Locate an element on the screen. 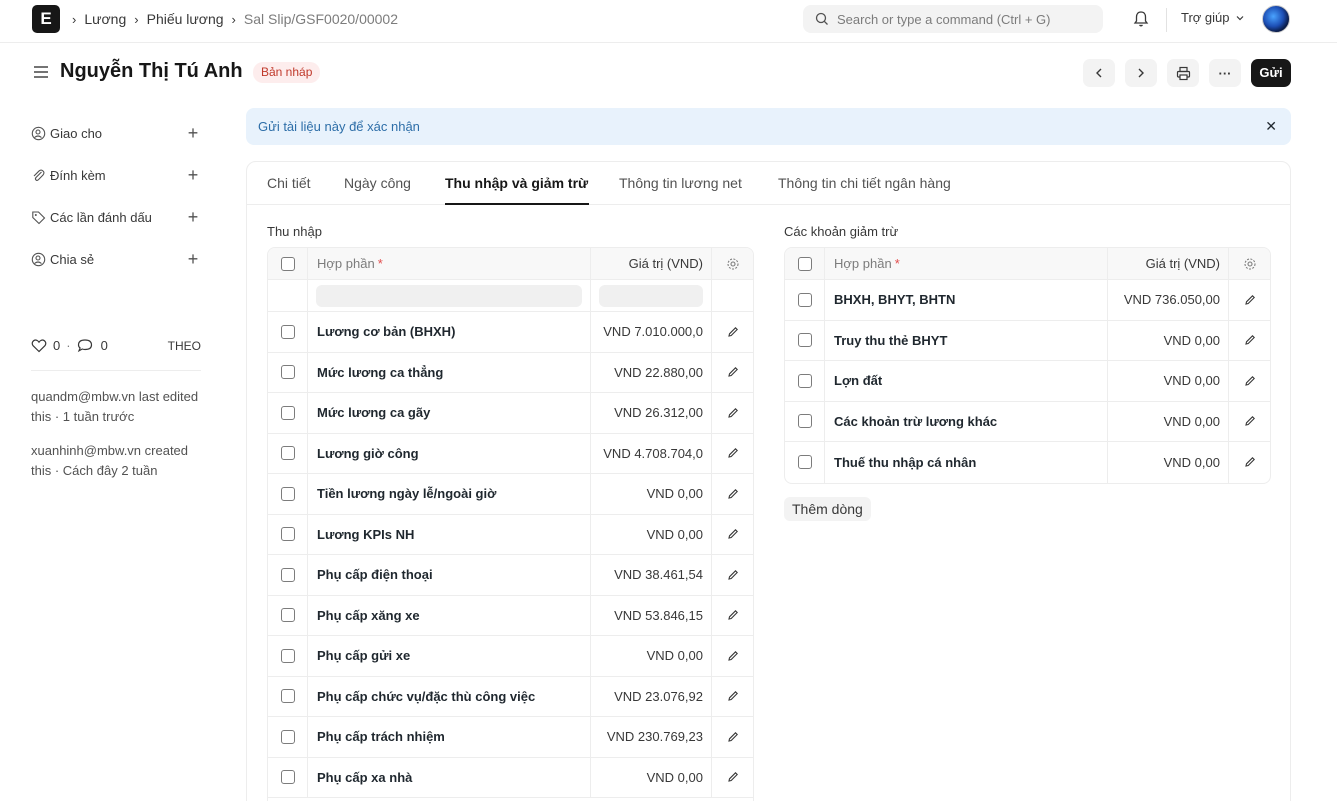 This screenshot has height=801, width=1337. table-row: Tiền lương ngày lễ/ngoài giờ VND 0,00 is located at coordinates (510, 494).